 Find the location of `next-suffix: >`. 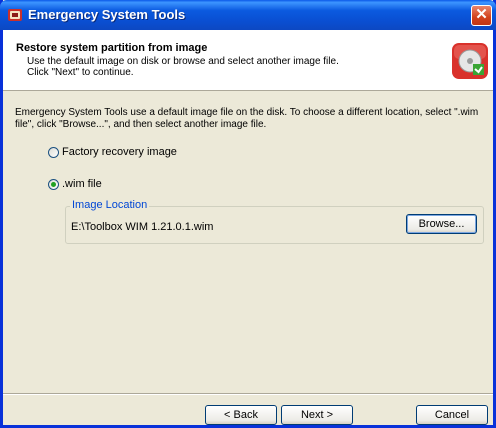

next-suffix: > is located at coordinates (328, 415).